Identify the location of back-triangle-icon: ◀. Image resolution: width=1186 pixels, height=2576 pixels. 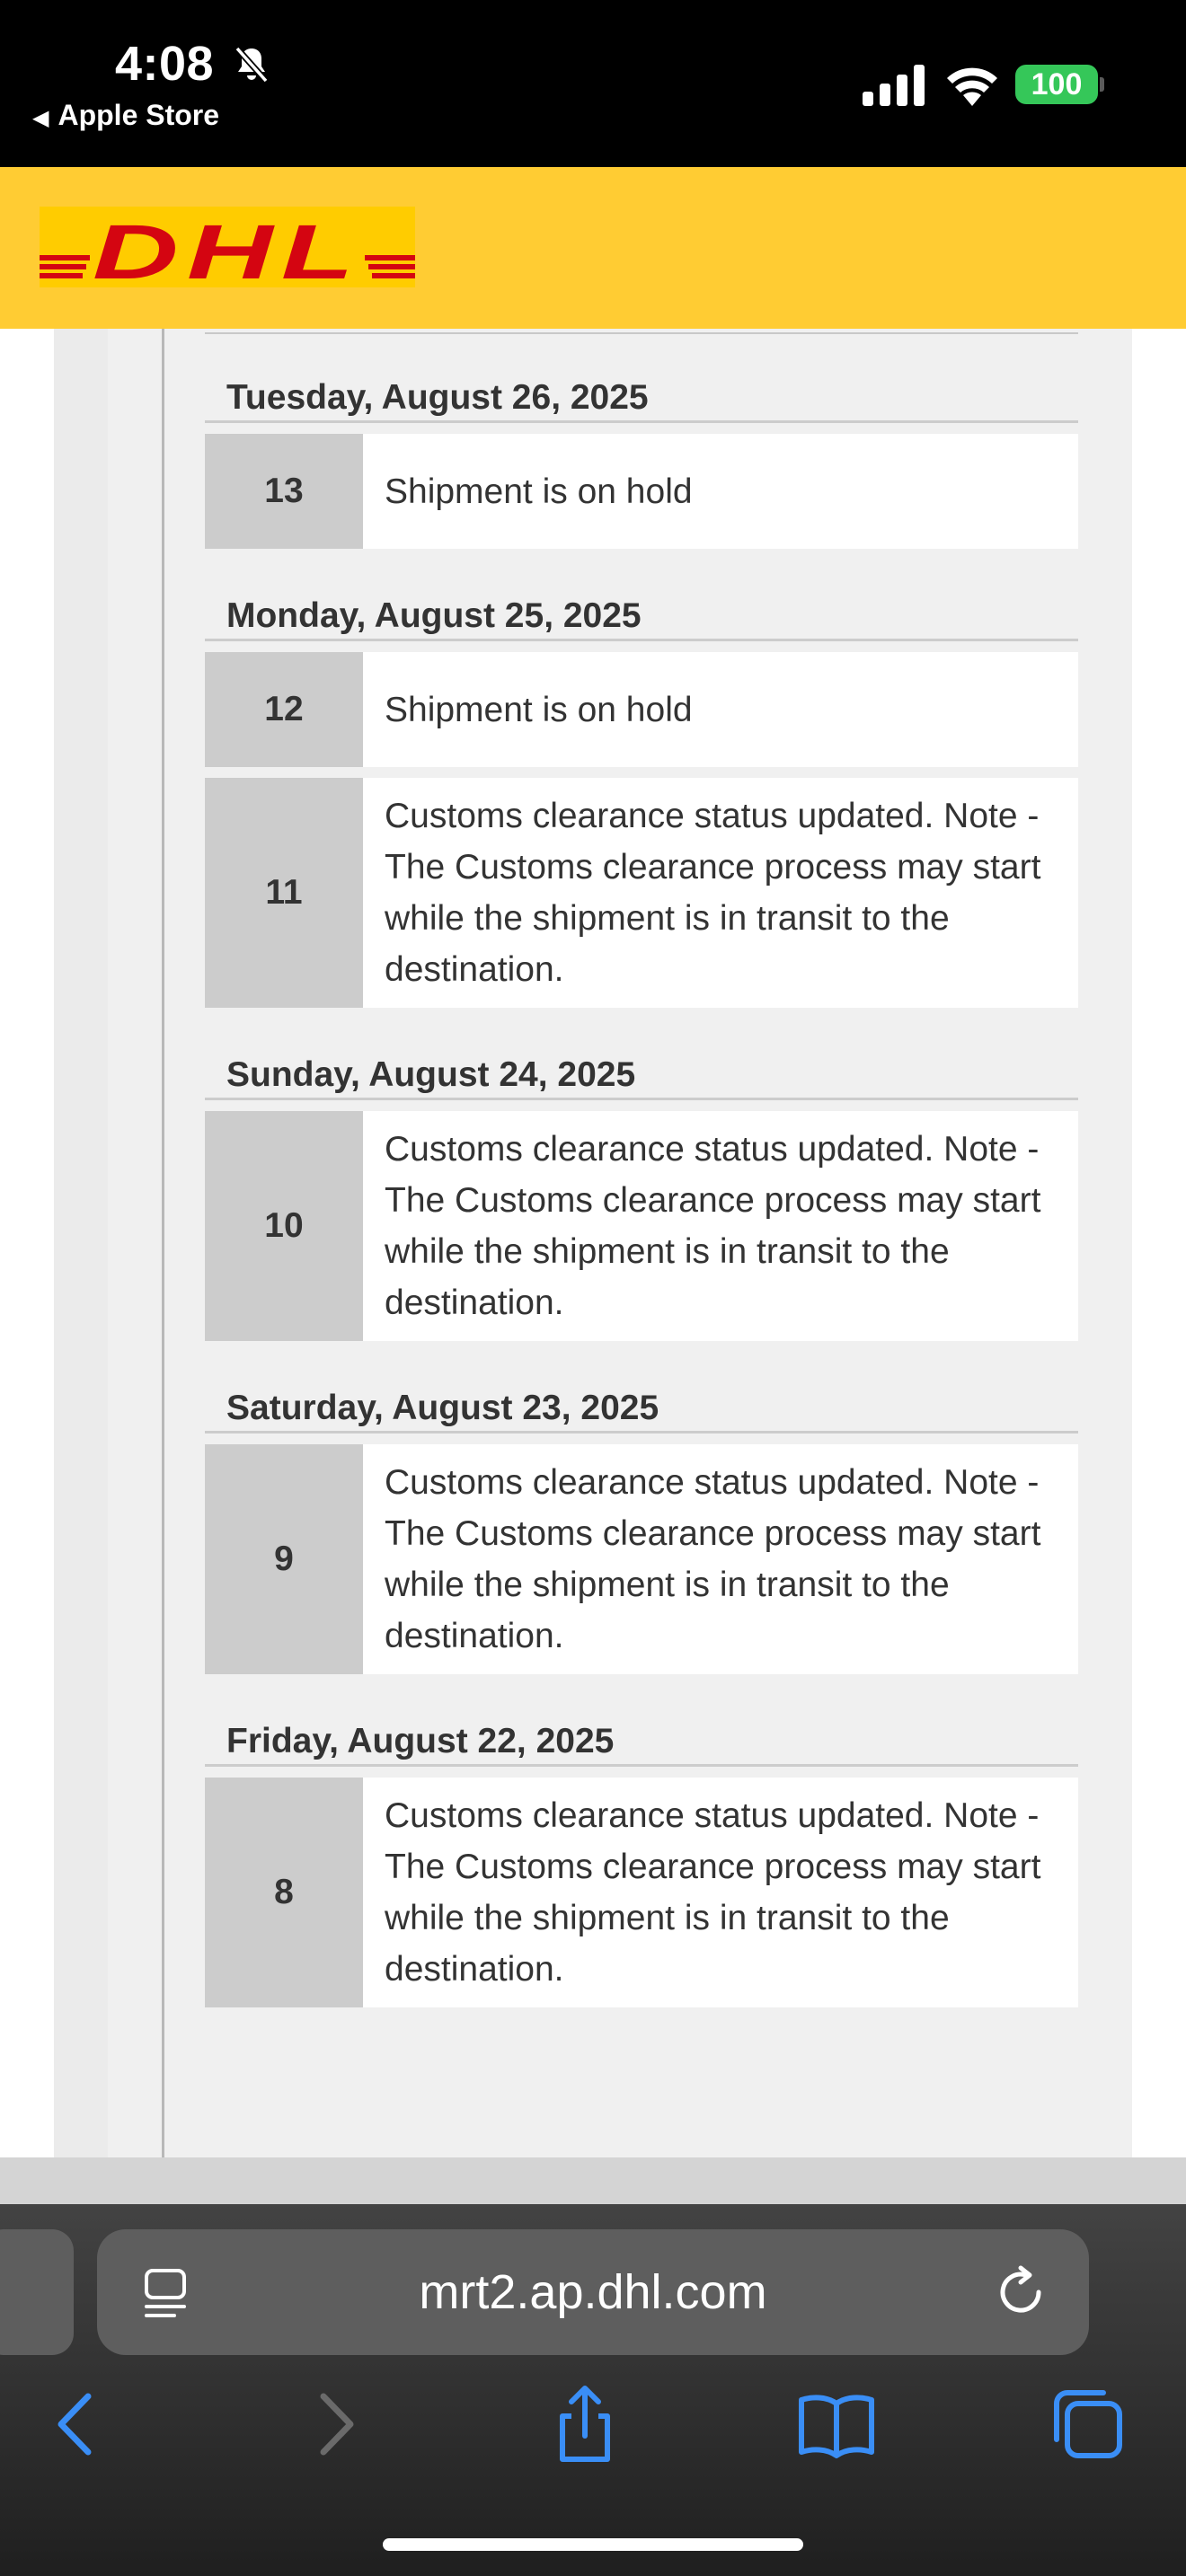
(40, 118).